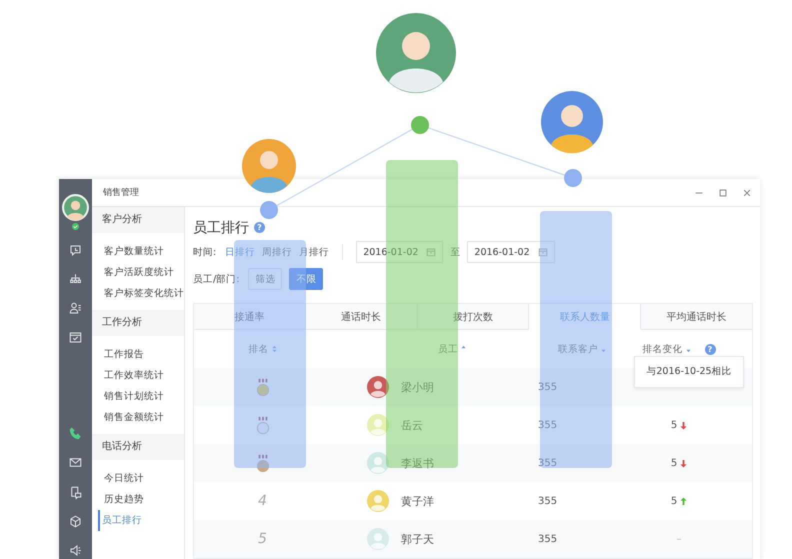 The image size is (792, 559). What do you see at coordinates (417, 539) in the screenshot?
I see `employee-name: 郭子天` at bounding box center [417, 539].